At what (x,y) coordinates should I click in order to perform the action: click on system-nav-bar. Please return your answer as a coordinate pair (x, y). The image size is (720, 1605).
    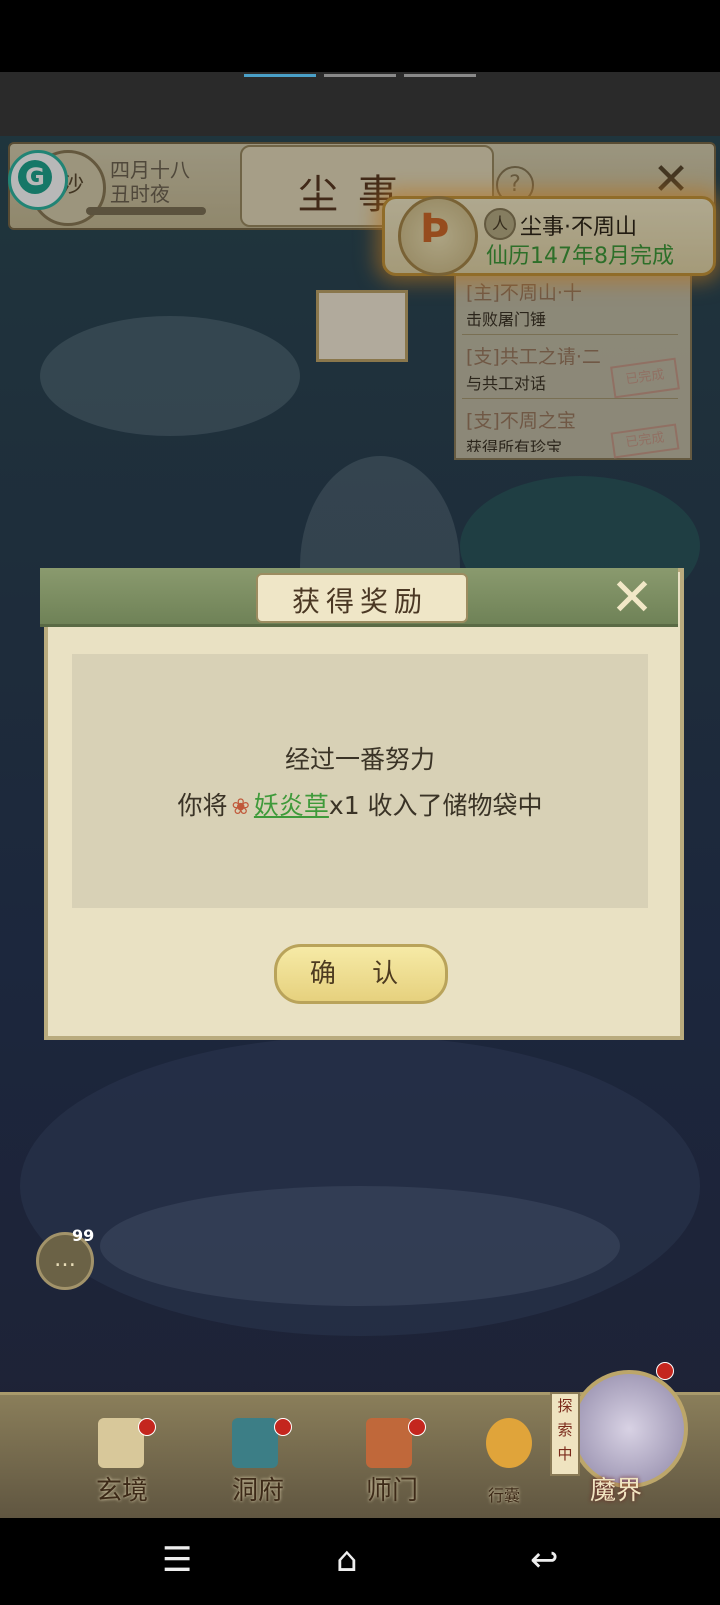
    Looking at the image, I should click on (360, 1561).